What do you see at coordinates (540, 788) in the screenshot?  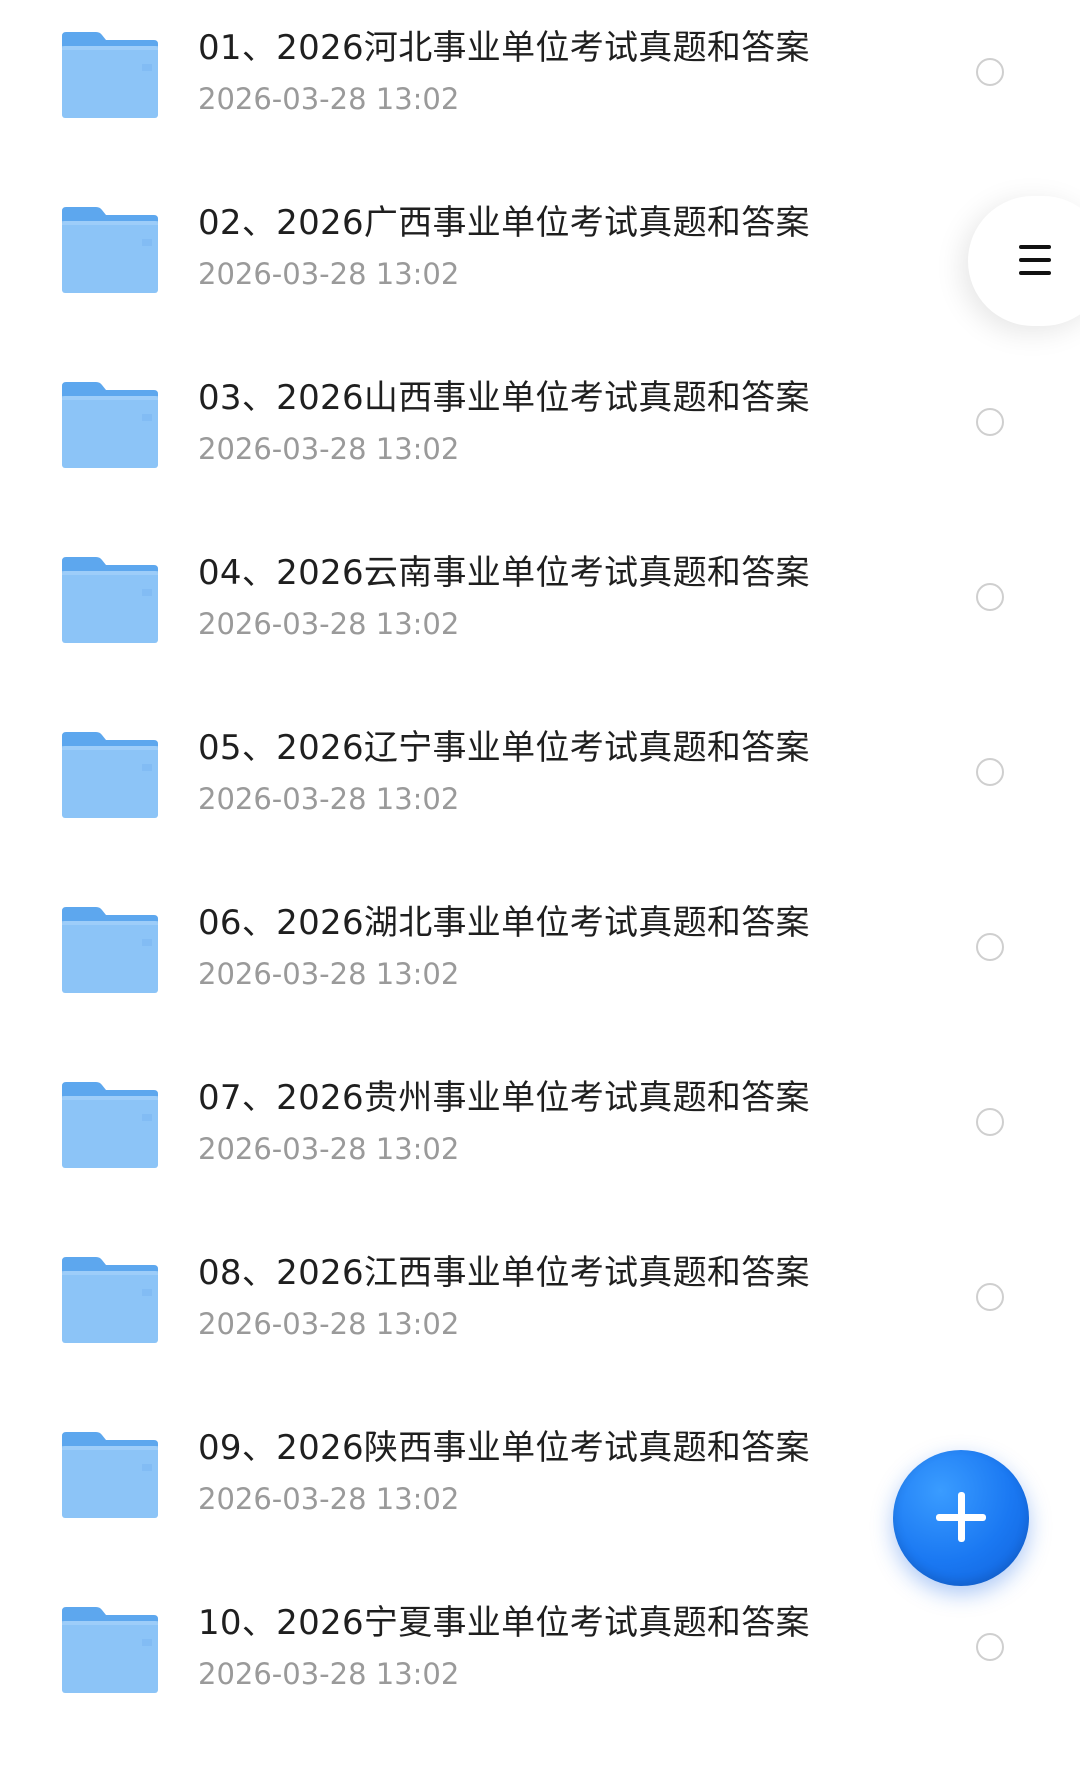 I see `folder-row: 05、2026辽宁事业单位考试真题和答案 2026-03-28 13:02` at bounding box center [540, 788].